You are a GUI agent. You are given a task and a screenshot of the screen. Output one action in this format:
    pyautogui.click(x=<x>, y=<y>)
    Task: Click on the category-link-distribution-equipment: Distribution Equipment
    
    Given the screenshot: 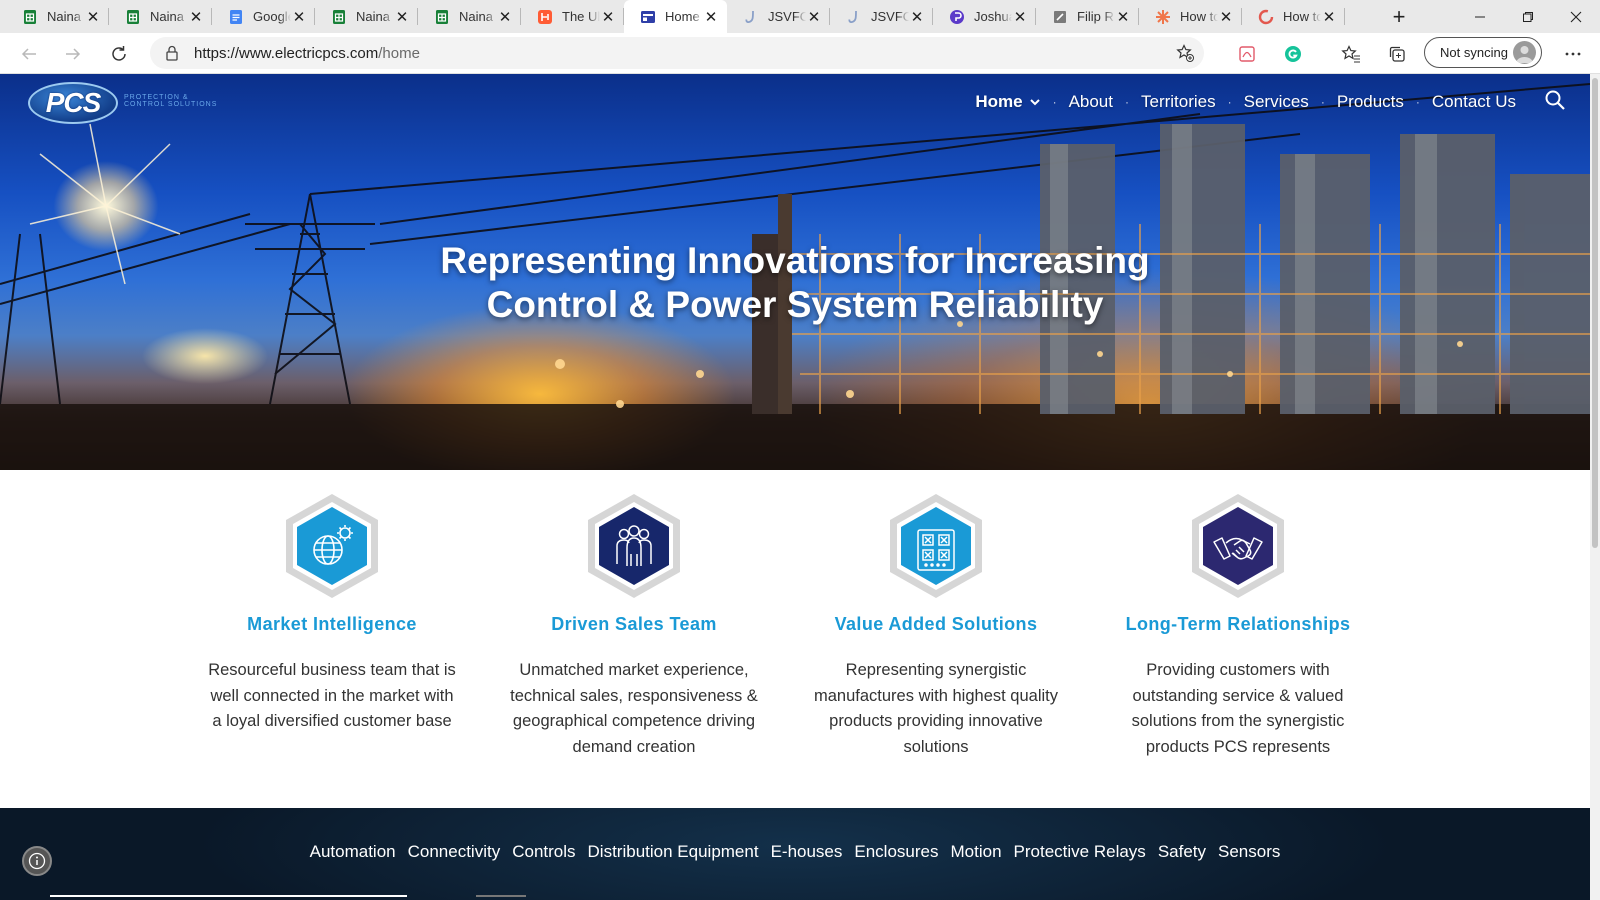 What is the action you would take?
    pyautogui.click(x=673, y=852)
    